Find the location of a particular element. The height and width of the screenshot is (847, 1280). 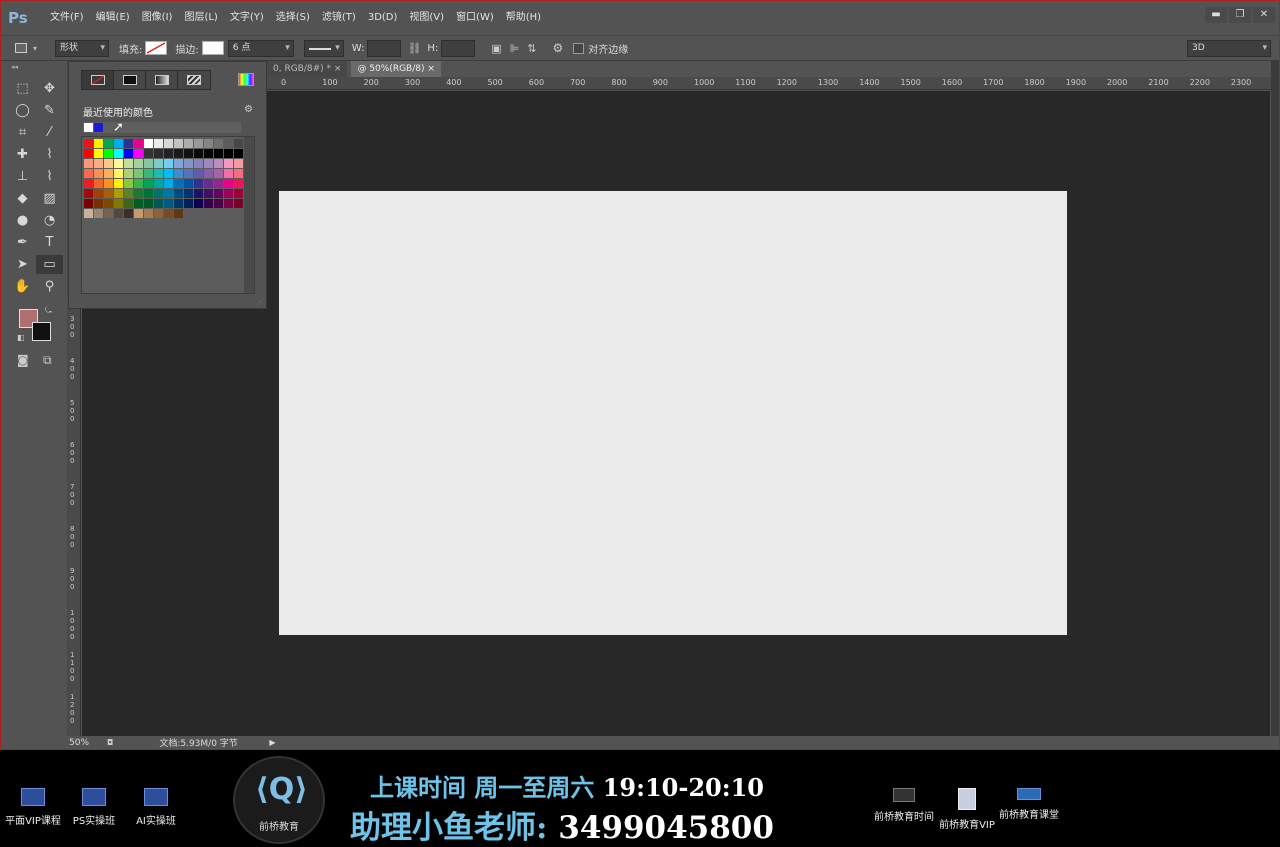

solid-color-button is located at coordinates (130, 80).